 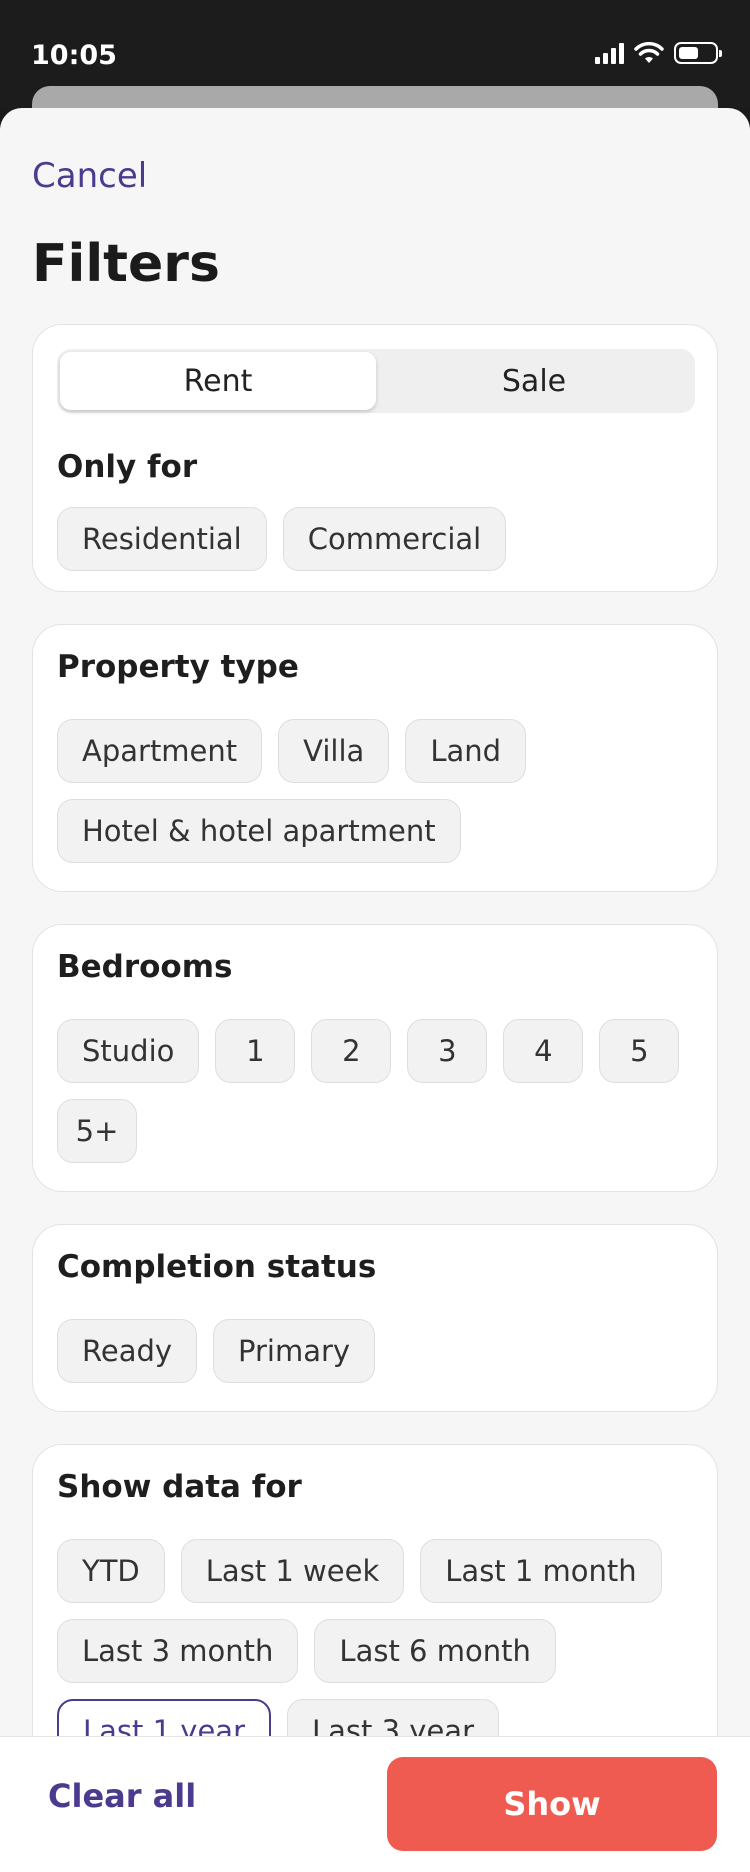 I want to click on clear-all-button: Clear all, so click(x=122, y=1796).